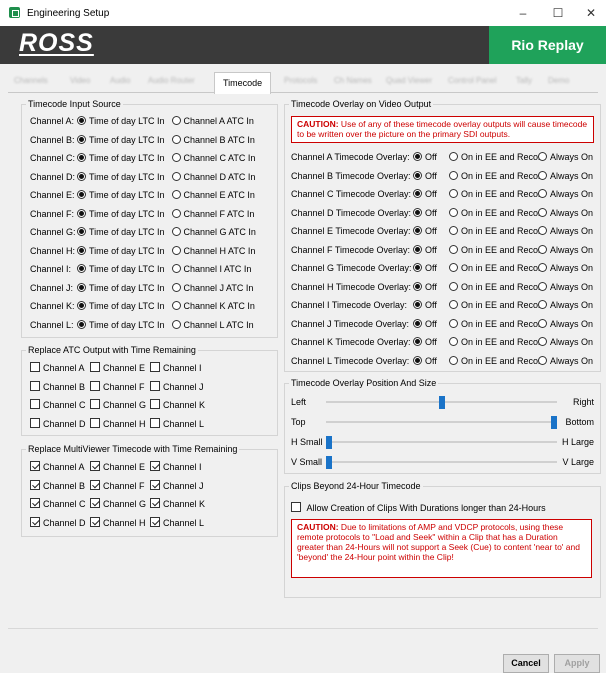 The image size is (606, 673). What do you see at coordinates (176, 367) in the screenshot?
I see `channel-option: Channel I` at bounding box center [176, 367].